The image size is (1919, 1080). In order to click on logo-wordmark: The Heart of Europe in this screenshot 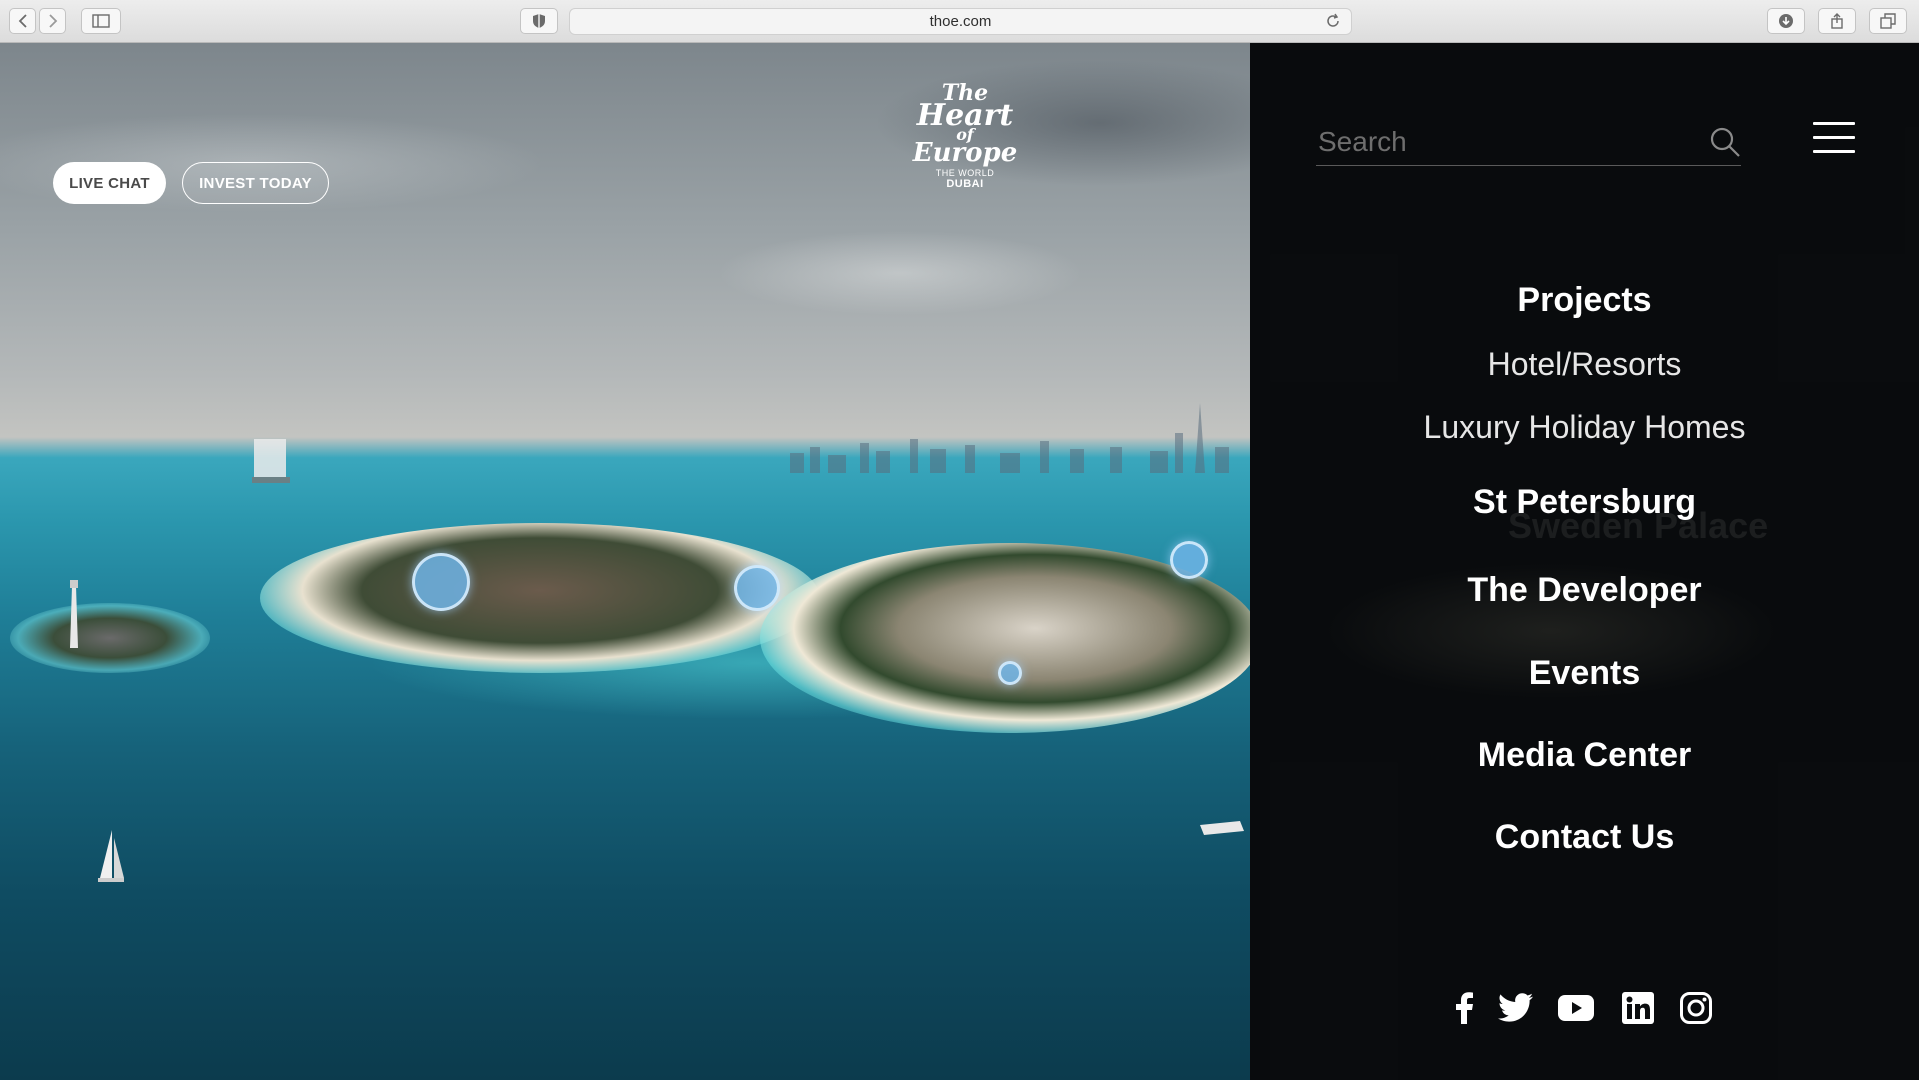, I will do `click(965, 124)`.